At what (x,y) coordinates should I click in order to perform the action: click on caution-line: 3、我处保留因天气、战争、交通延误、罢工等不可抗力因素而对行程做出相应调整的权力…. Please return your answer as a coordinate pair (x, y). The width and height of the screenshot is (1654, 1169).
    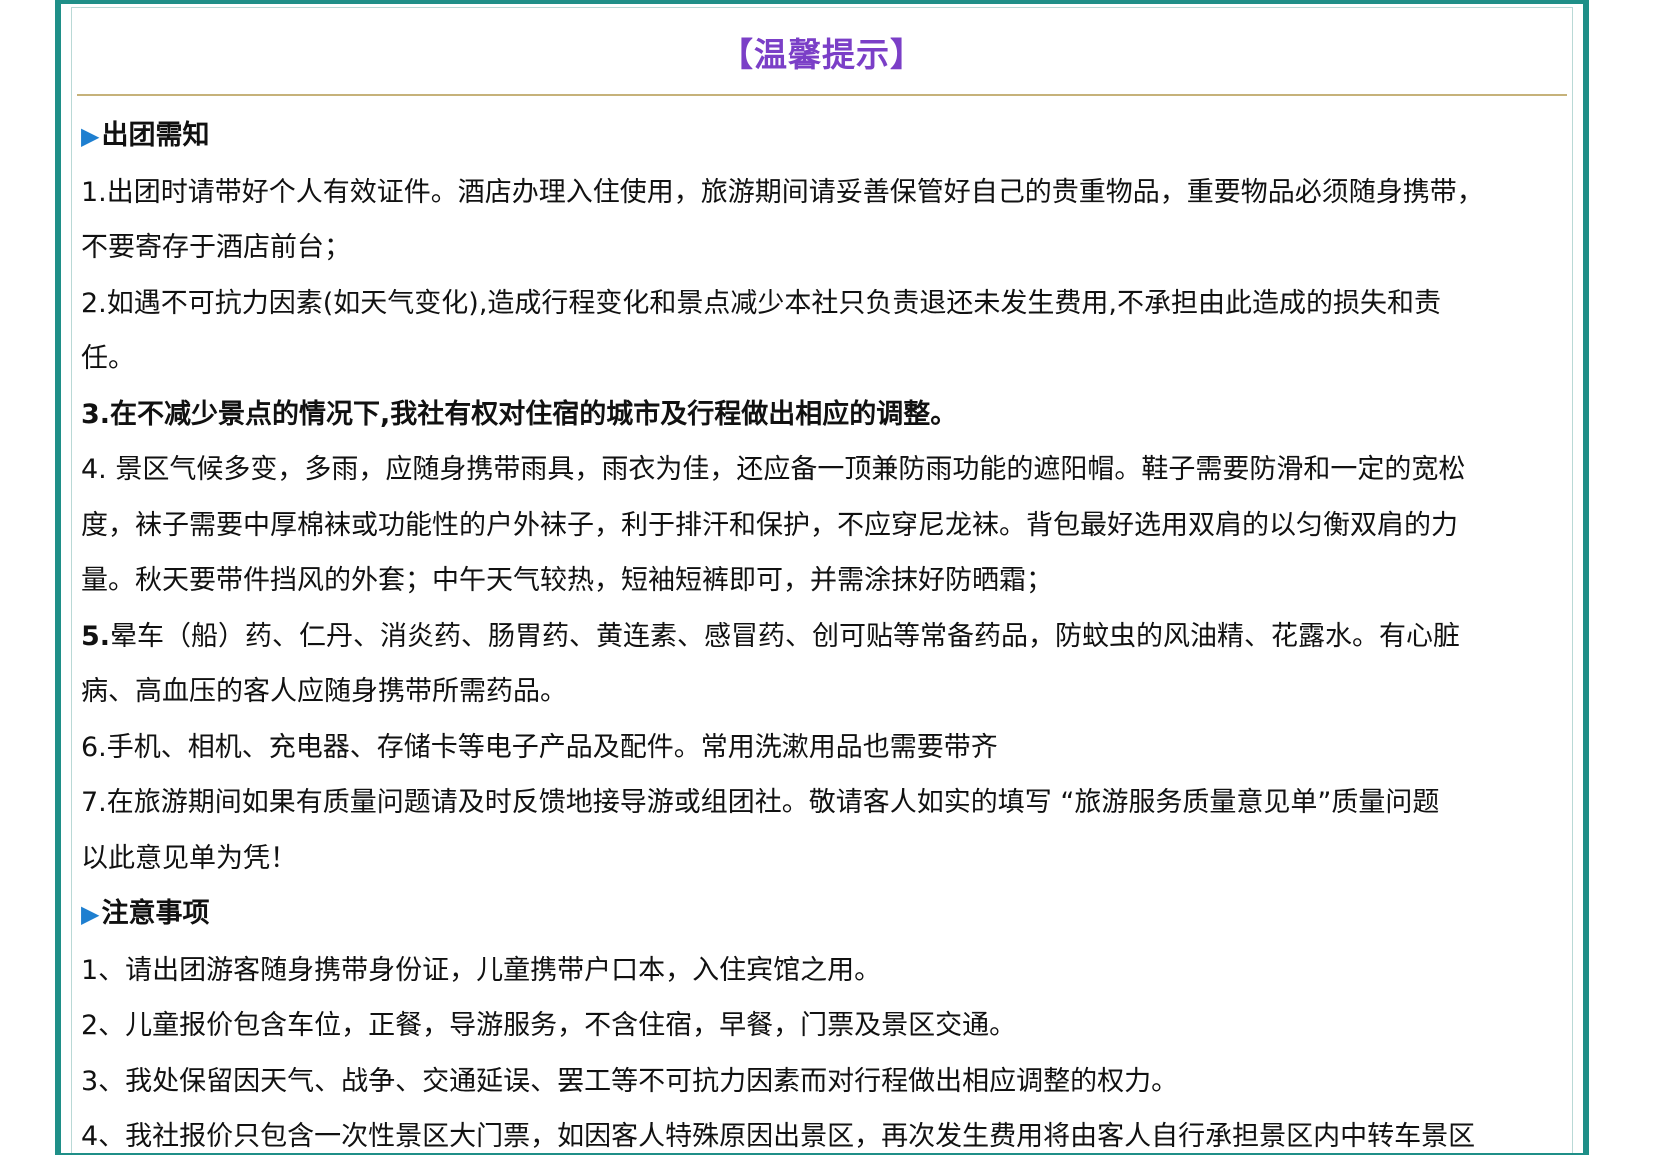
    Looking at the image, I should click on (630, 1081).